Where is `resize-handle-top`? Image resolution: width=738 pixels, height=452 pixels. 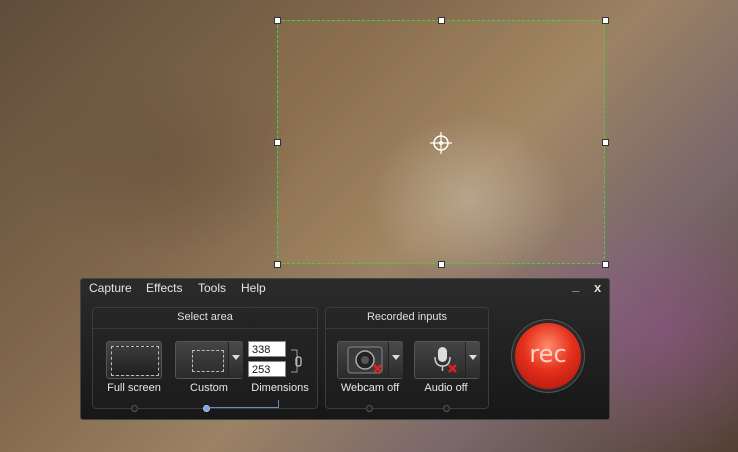 resize-handle-top is located at coordinates (441, 20).